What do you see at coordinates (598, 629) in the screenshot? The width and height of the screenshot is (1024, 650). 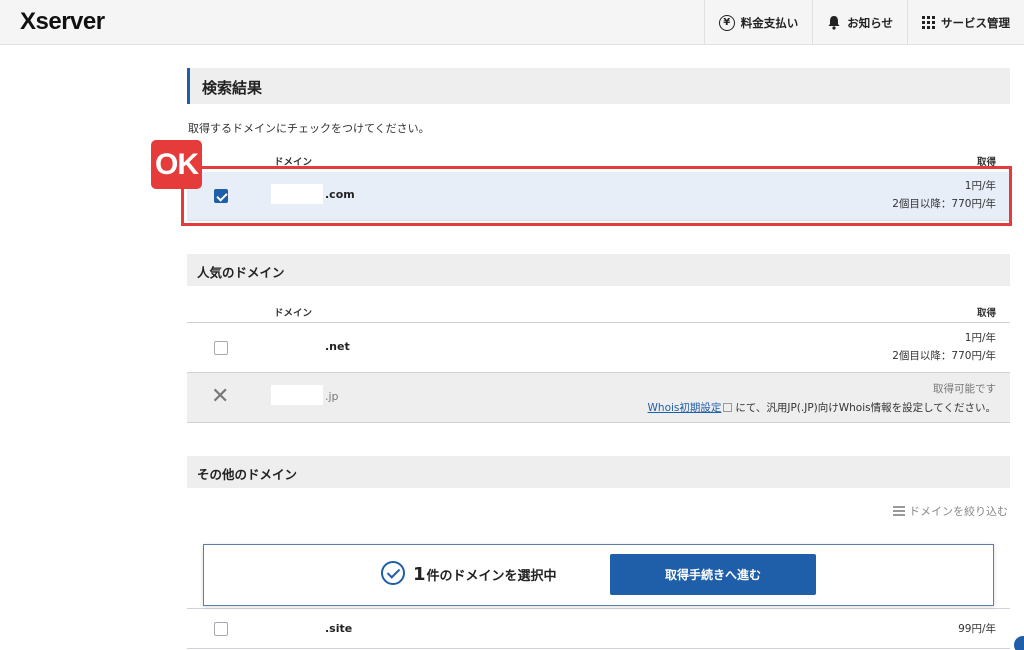 I see `domain-row-site: .site 99円/年` at bounding box center [598, 629].